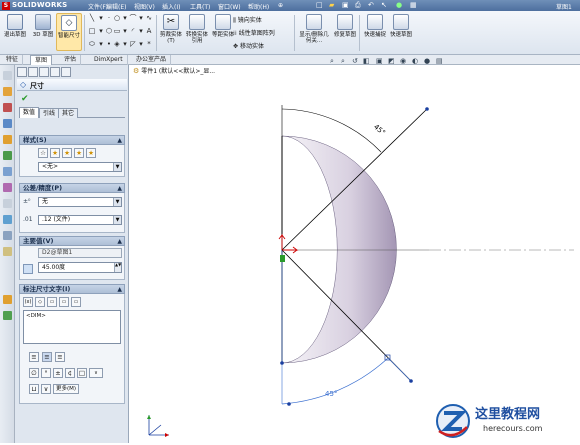  I want to click on centerline-icon: ·, so click(109, 18).